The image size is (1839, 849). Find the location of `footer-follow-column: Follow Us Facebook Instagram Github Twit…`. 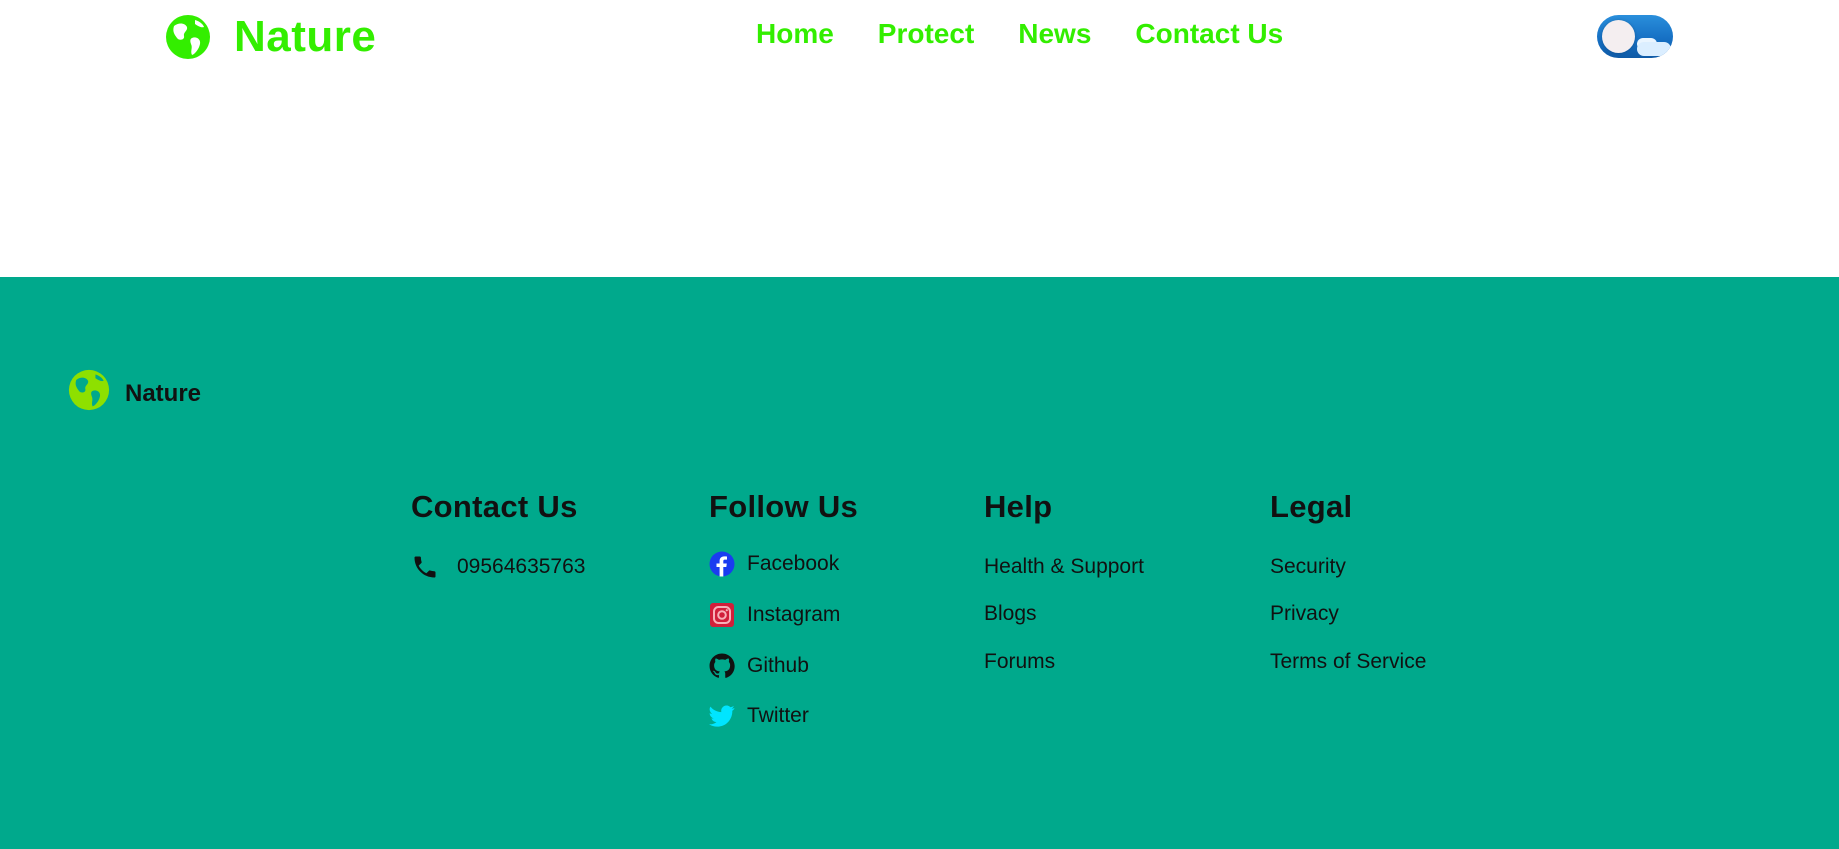

footer-follow-column: Follow Us Facebook Instagram Github Twit… is located at coordinates (784, 608).